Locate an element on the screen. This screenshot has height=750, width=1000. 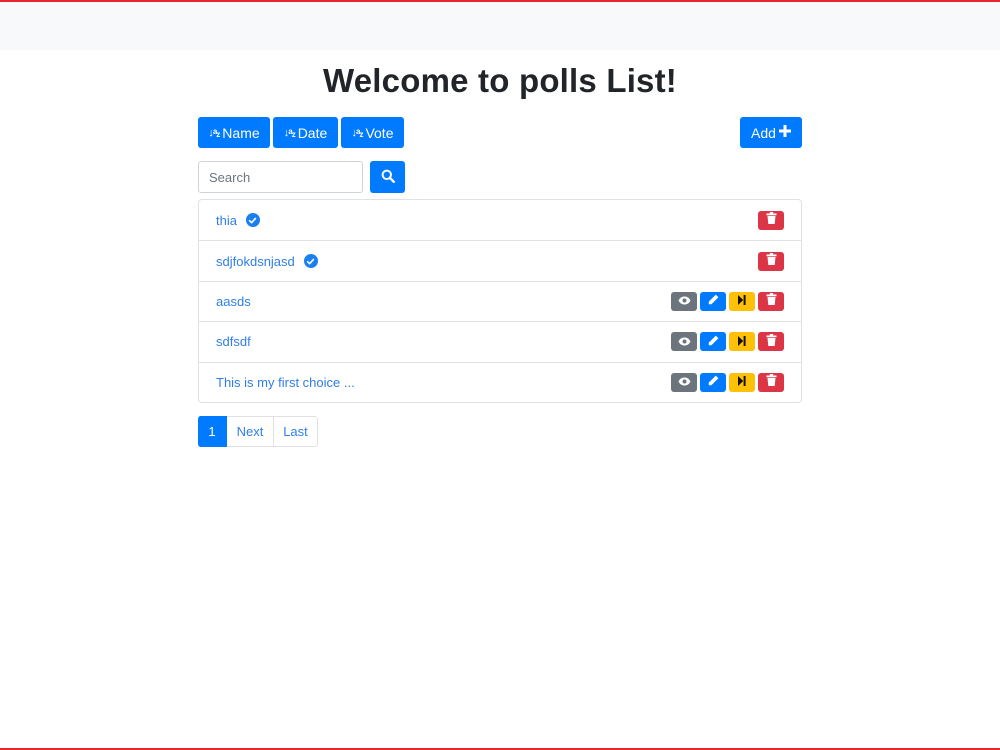
sort-by-vote-button: ↓az Vote is located at coordinates (372, 132).